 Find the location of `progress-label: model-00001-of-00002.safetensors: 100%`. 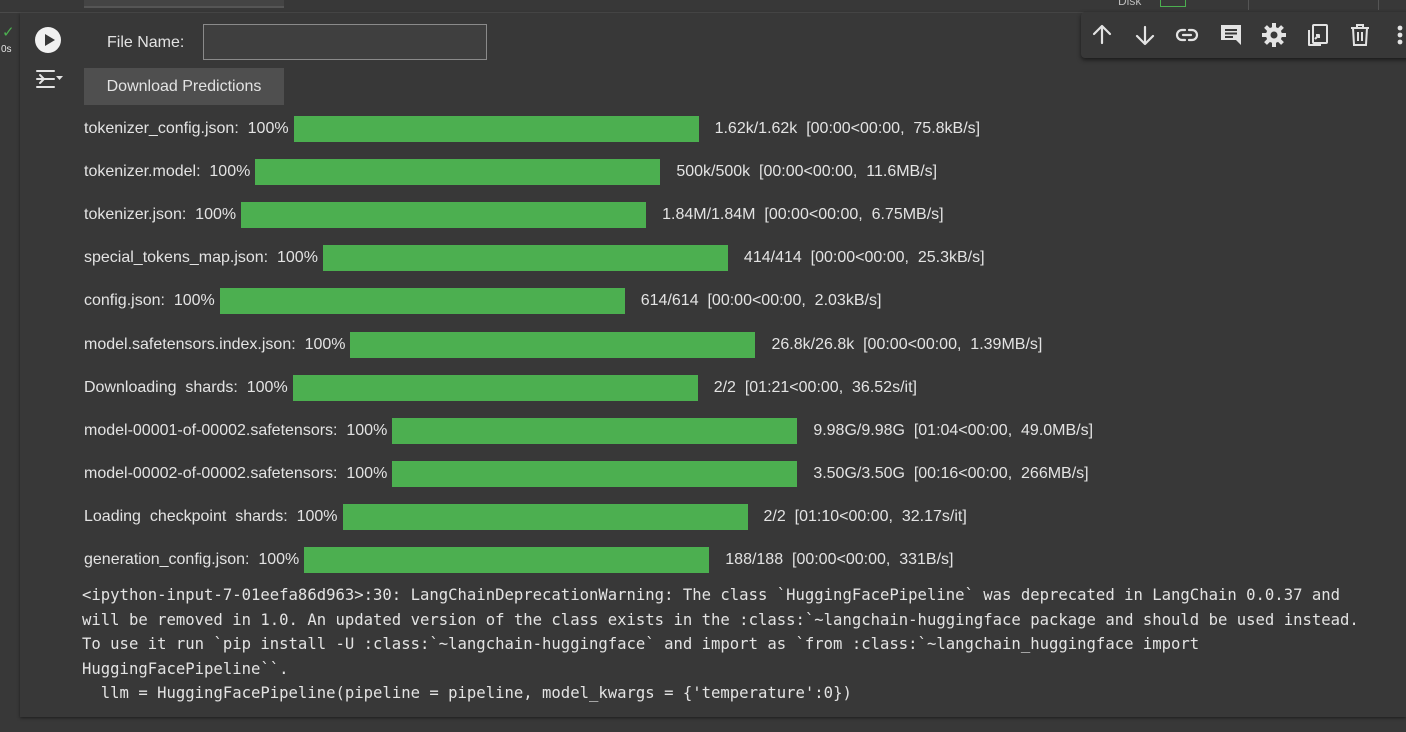

progress-label: model-00001-of-00002.safetensors: 100% is located at coordinates (236, 430).